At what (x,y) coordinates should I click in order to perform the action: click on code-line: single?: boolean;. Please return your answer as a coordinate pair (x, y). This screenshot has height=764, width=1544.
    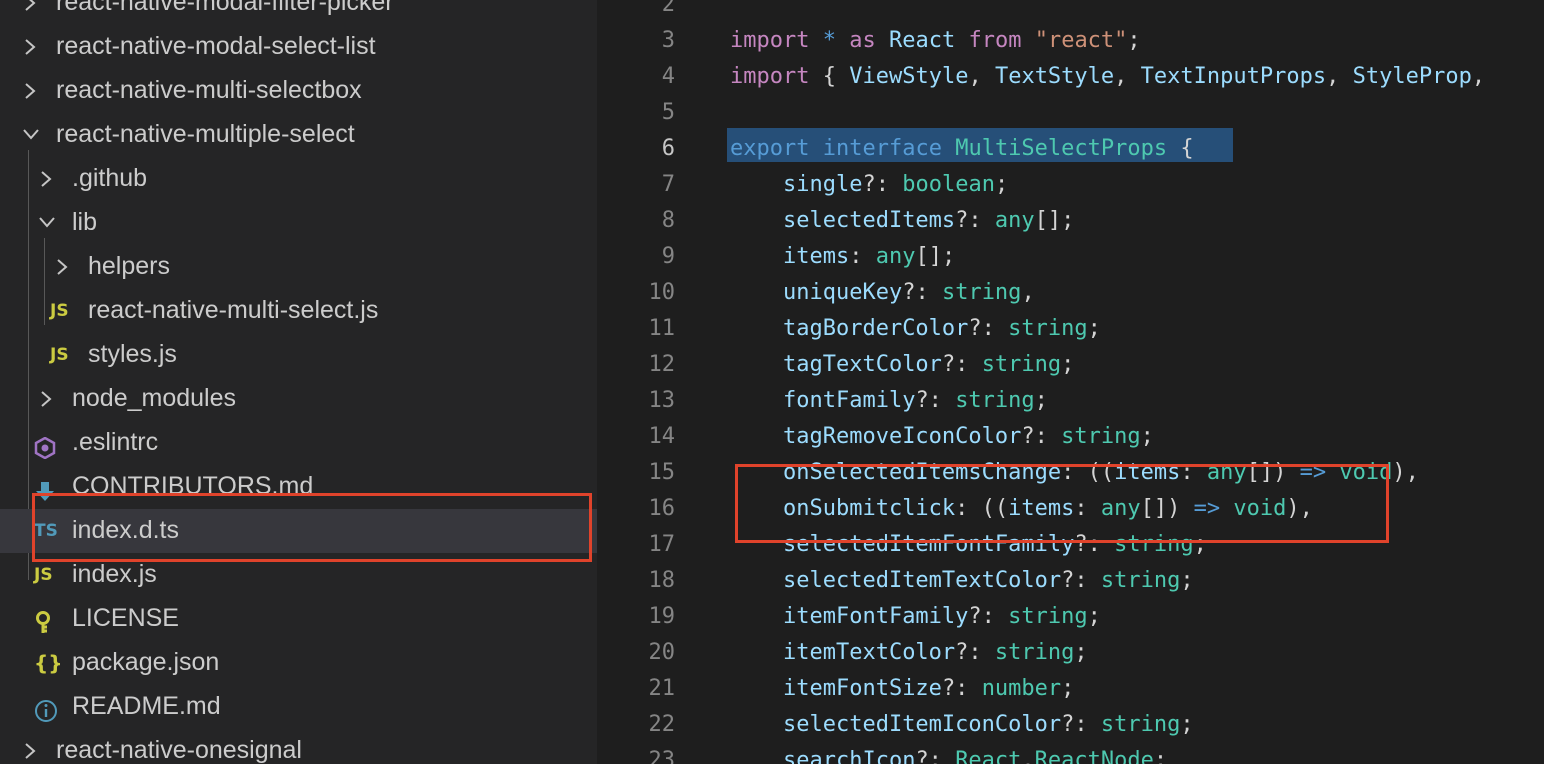
    Looking at the image, I should click on (869, 185).